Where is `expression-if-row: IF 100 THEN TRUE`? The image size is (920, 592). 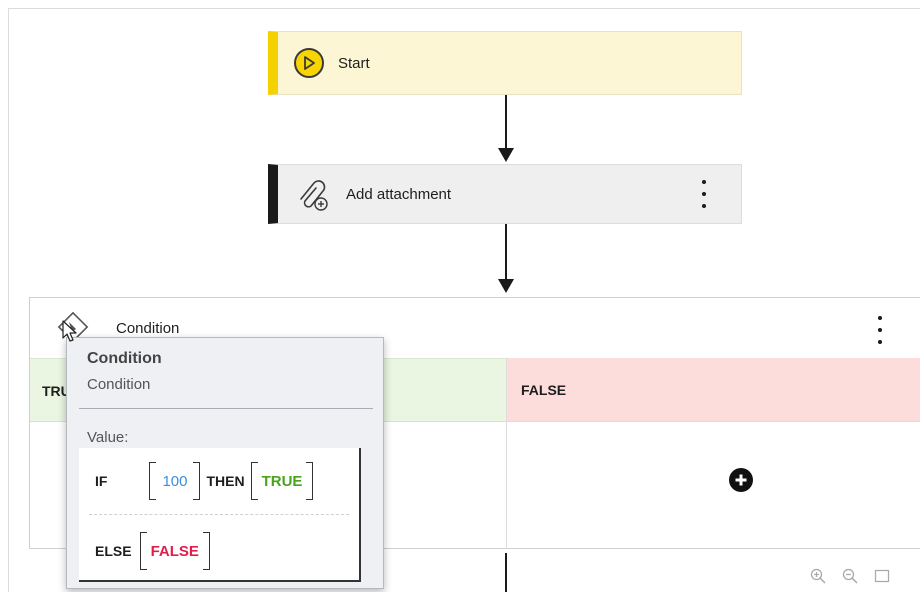 expression-if-row: IF 100 THEN TRUE is located at coordinates (219, 481).